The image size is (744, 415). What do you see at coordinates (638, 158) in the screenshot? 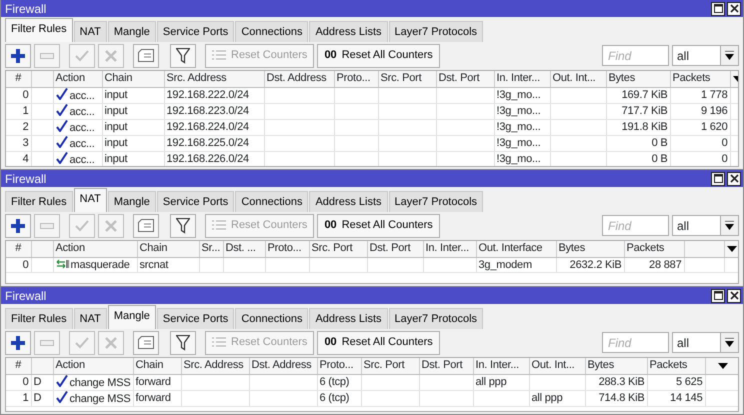
I see `table-cell: 0 B` at bounding box center [638, 158].